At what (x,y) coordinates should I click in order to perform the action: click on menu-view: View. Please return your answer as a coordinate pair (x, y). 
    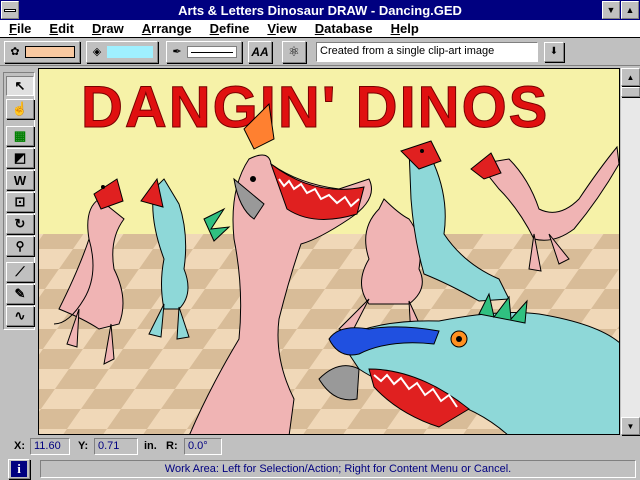
    Looking at the image, I should click on (281, 28).